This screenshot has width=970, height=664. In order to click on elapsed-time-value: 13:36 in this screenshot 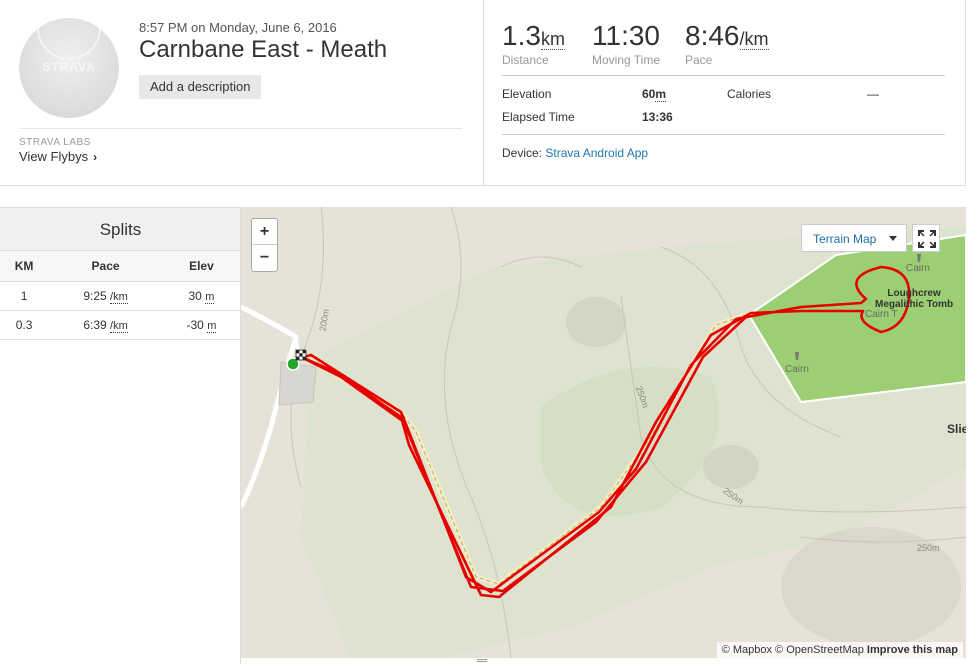, I will do `click(657, 117)`.